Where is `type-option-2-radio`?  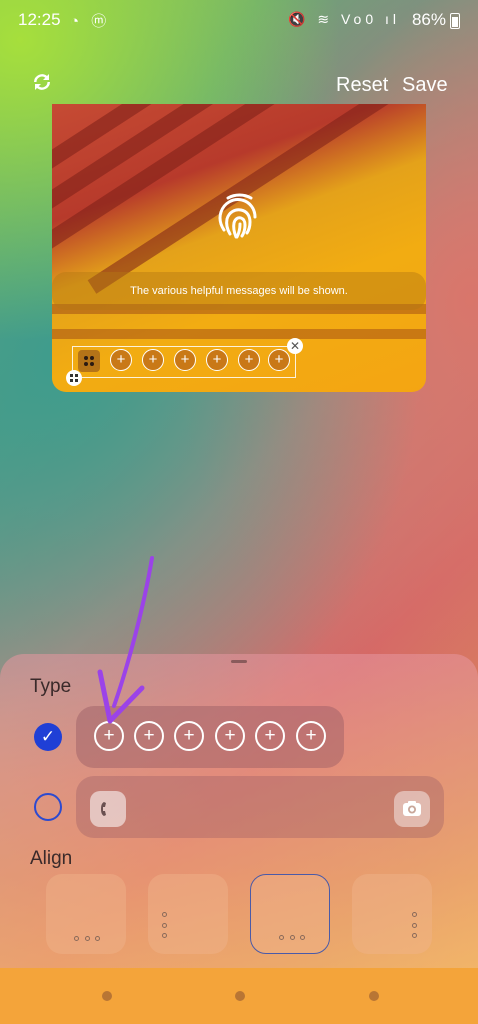
type-option-2-radio is located at coordinates (48, 807).